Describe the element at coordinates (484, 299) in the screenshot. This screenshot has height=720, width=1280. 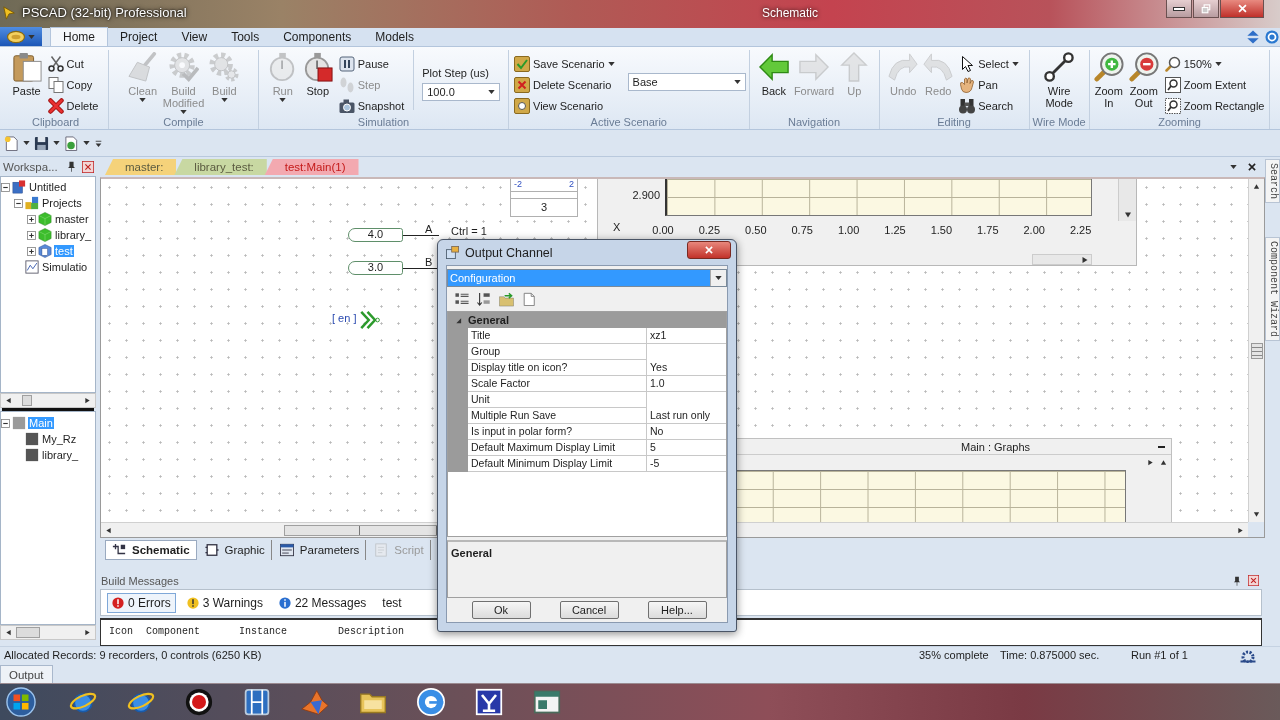
I see `sort-icon` at that location.